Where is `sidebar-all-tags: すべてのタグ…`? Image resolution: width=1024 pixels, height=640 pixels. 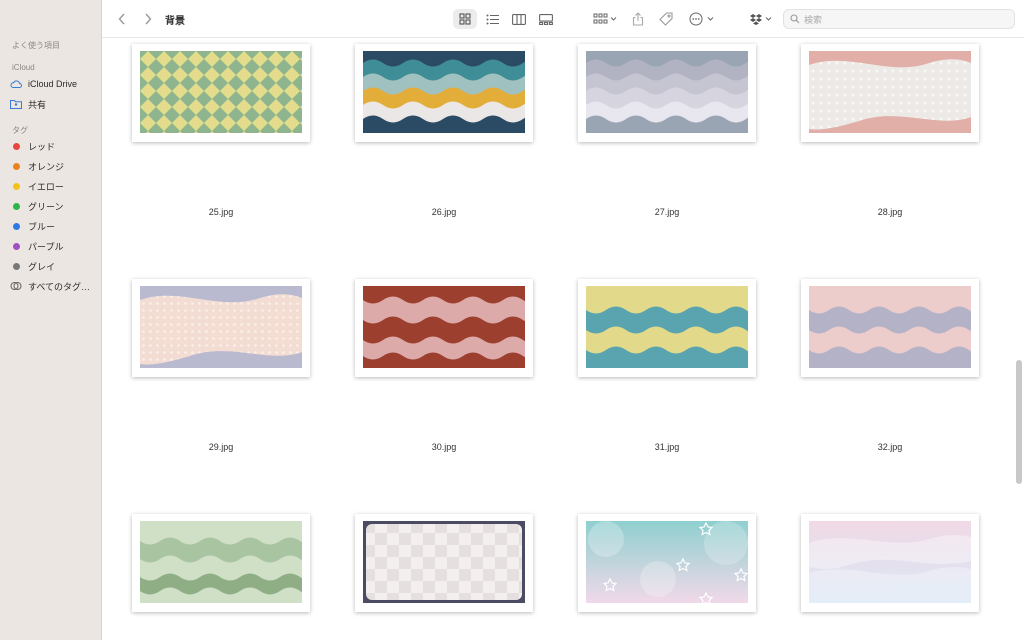
sidebar-all-tags: すべてのタグ… is located at coordinates (54, 286).